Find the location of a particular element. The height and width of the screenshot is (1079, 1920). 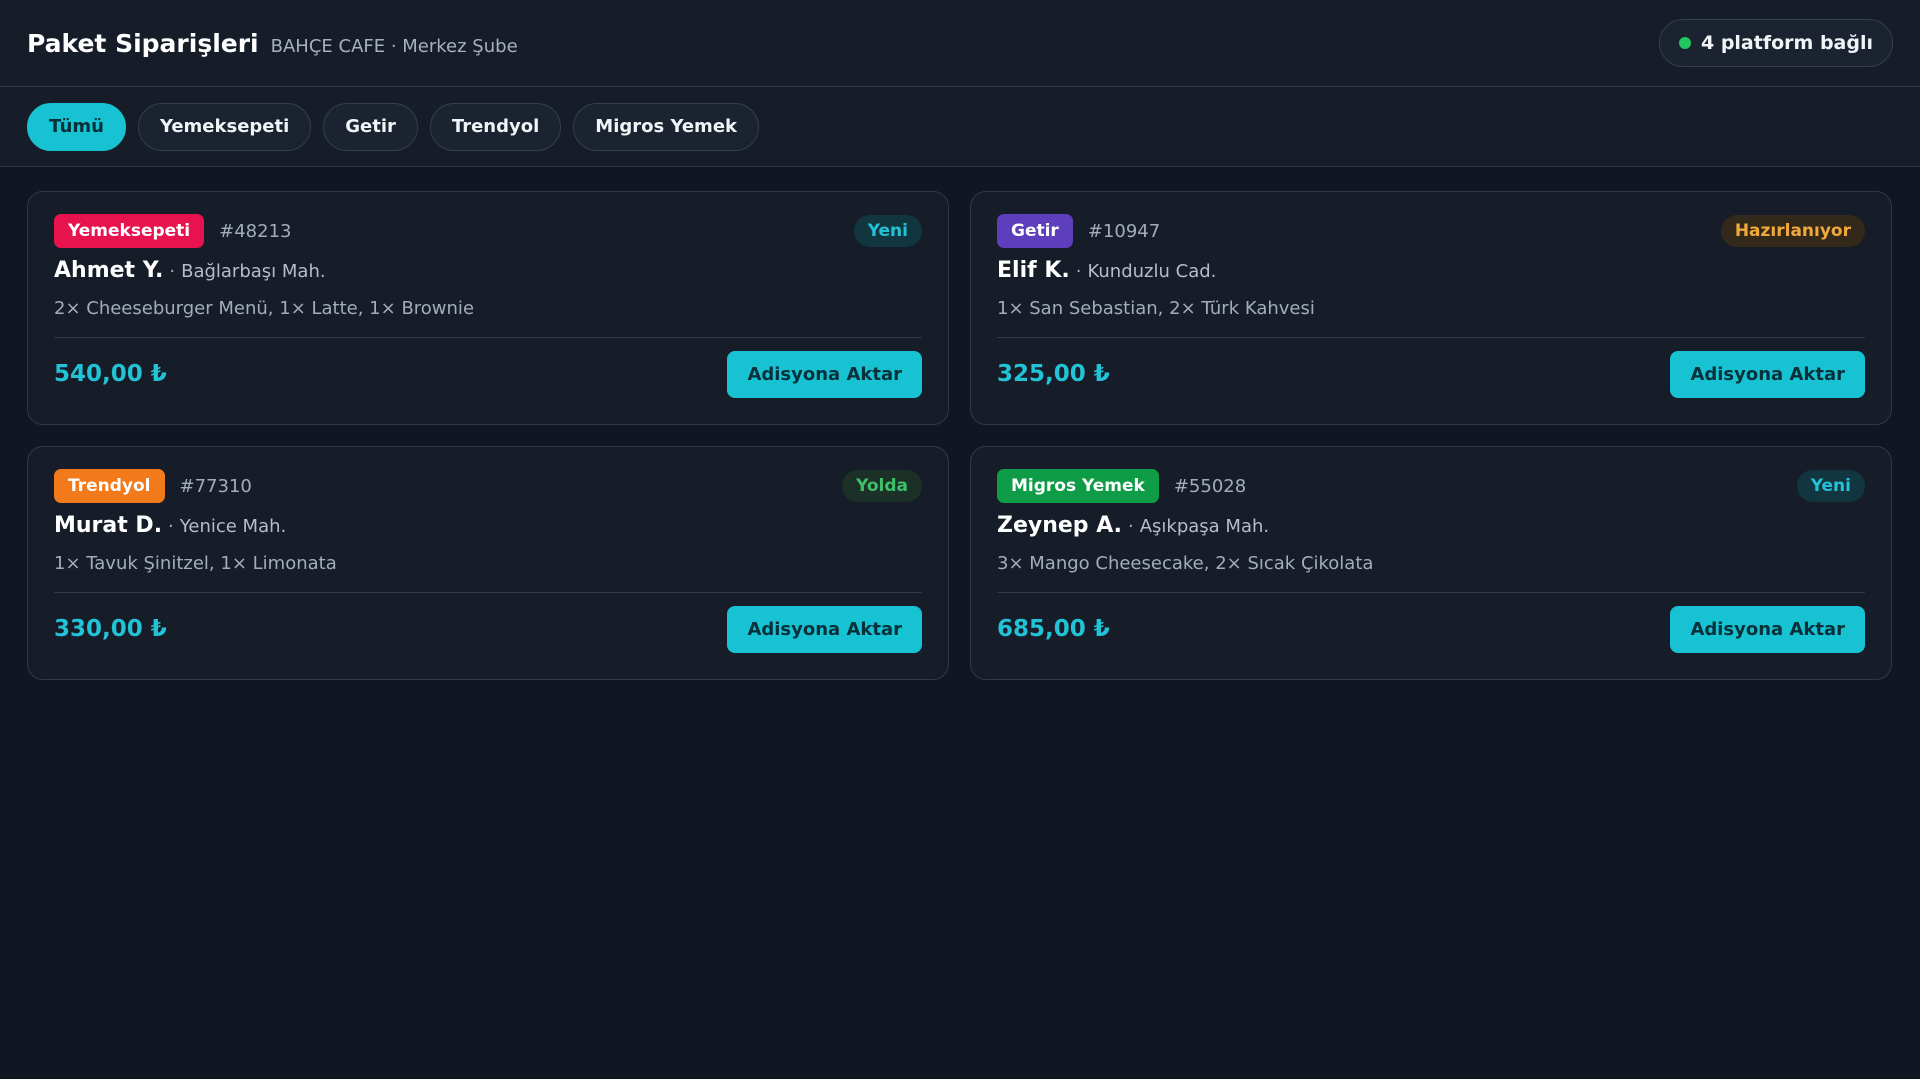

order-id: #10947 is located at coordinates (1124, 231).